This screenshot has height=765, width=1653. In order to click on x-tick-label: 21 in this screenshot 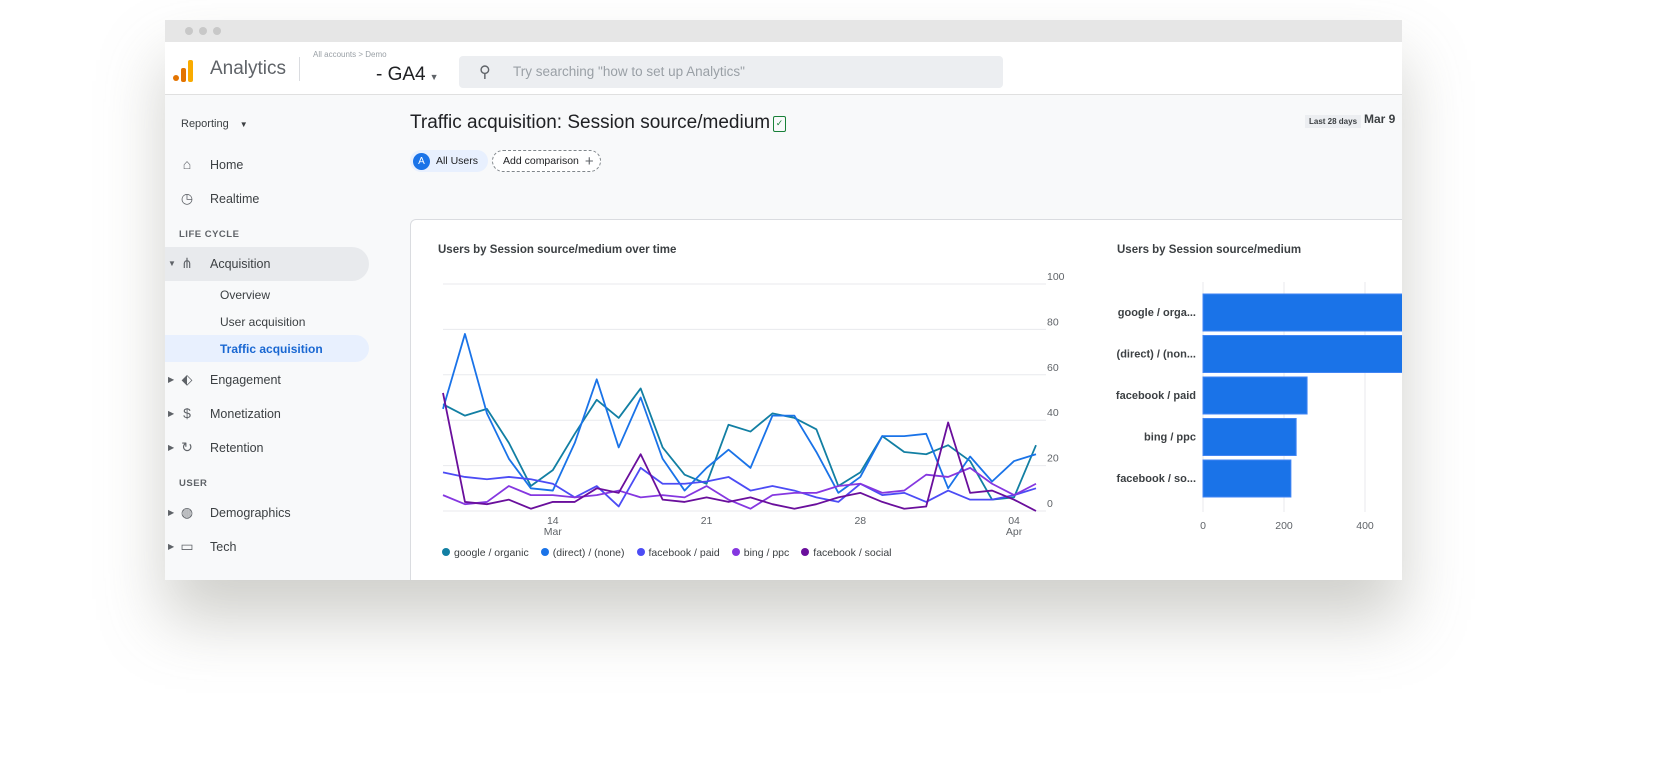, I will do `click(707, 521)`.